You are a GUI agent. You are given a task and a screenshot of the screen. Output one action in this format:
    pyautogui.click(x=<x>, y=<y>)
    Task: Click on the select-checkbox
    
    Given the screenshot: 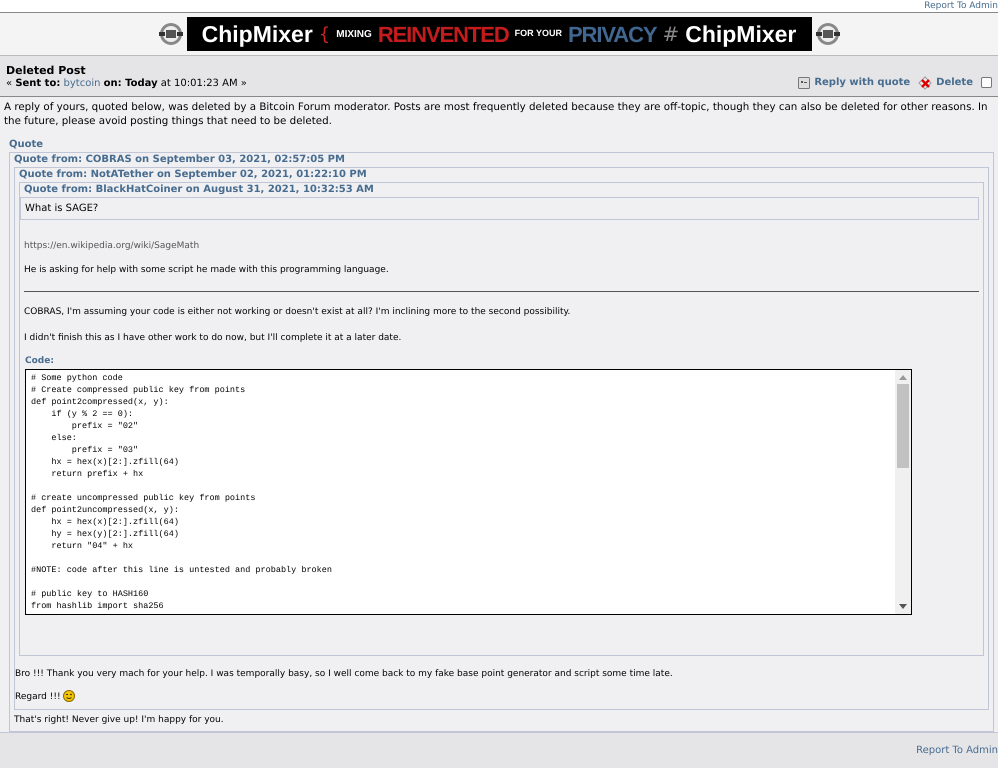 What is the action you would take?
    pyautogui.click(x=986, y=82)
    